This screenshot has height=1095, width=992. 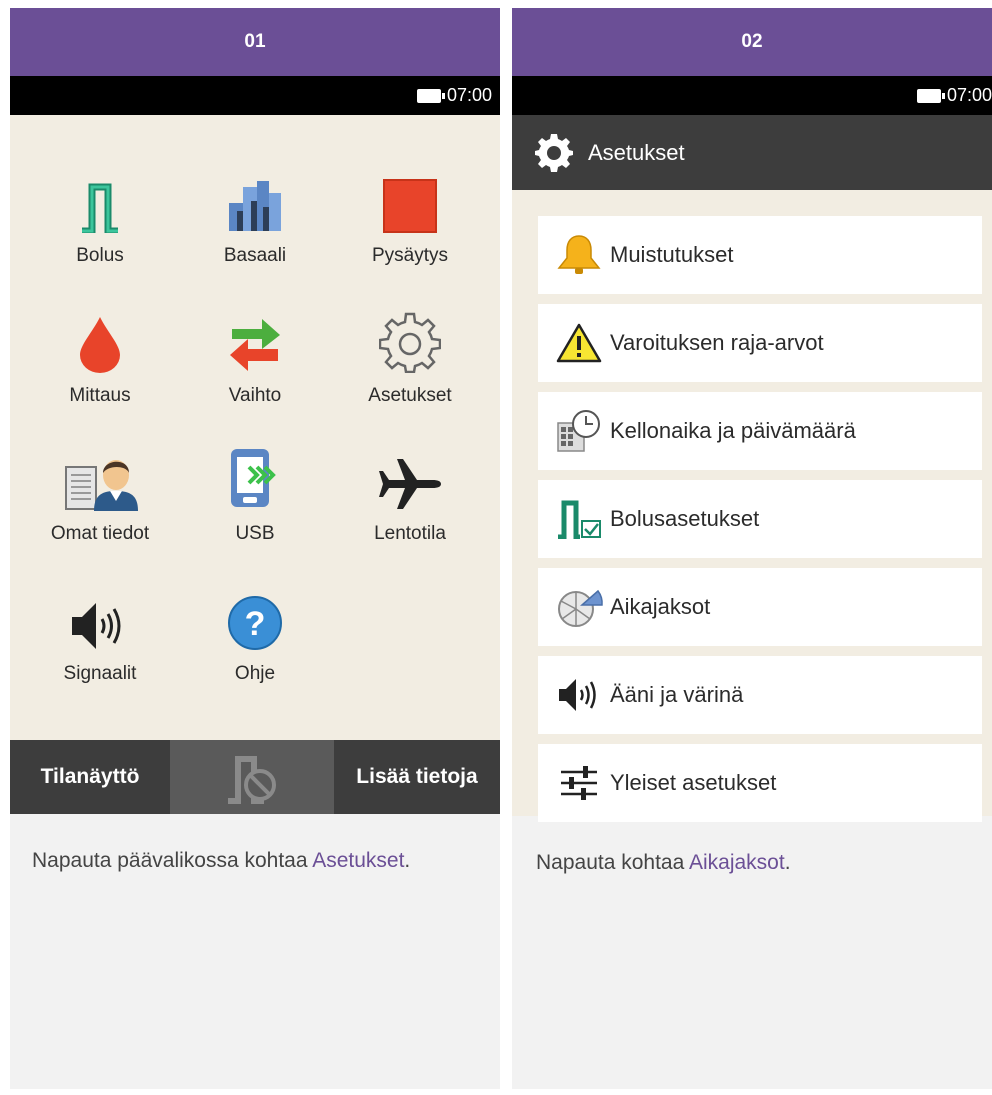 I want to click on airplane-icon, so click(x=410, y=484).